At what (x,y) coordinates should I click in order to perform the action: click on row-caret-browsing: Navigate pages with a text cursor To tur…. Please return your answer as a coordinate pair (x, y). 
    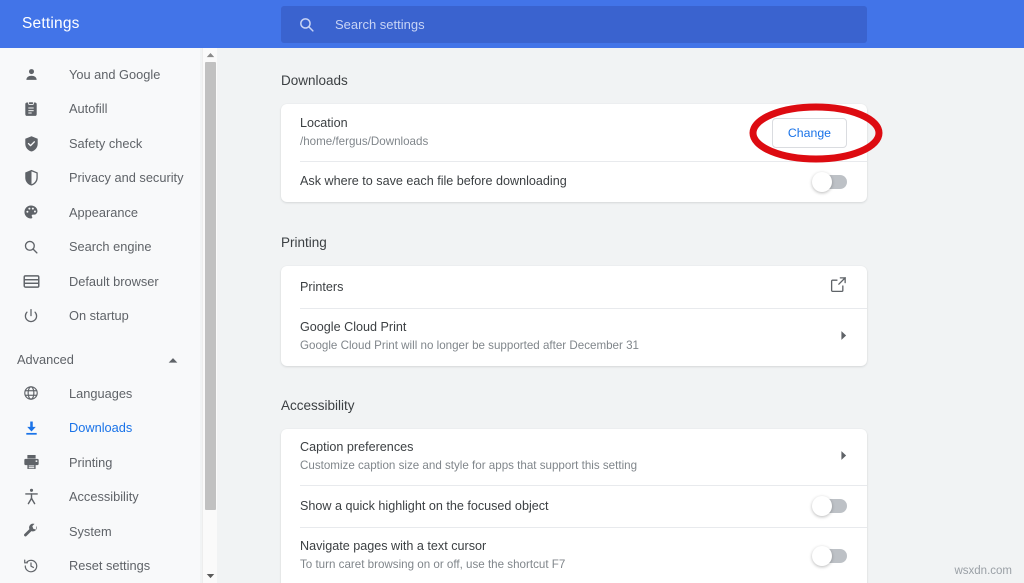
    Looking at the image, I should click on (574, 555).